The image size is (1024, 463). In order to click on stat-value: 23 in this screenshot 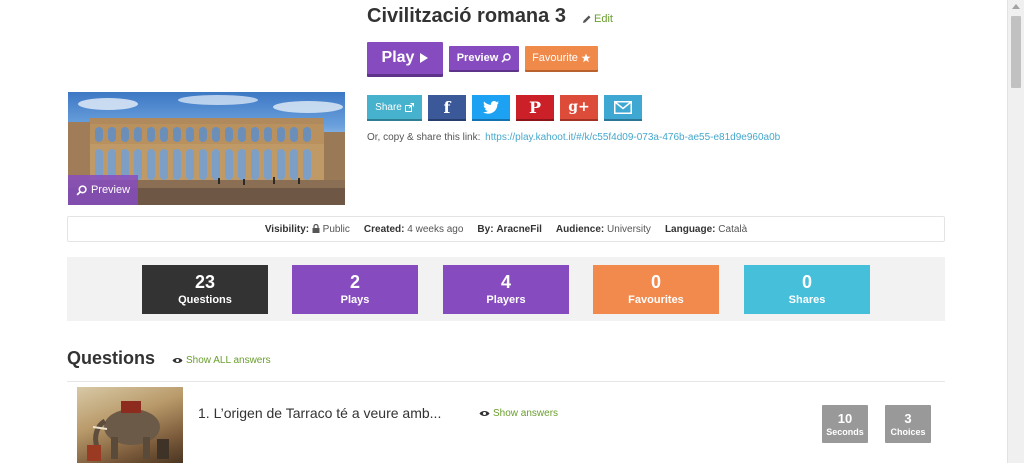, I will do `click(205, 281)`.